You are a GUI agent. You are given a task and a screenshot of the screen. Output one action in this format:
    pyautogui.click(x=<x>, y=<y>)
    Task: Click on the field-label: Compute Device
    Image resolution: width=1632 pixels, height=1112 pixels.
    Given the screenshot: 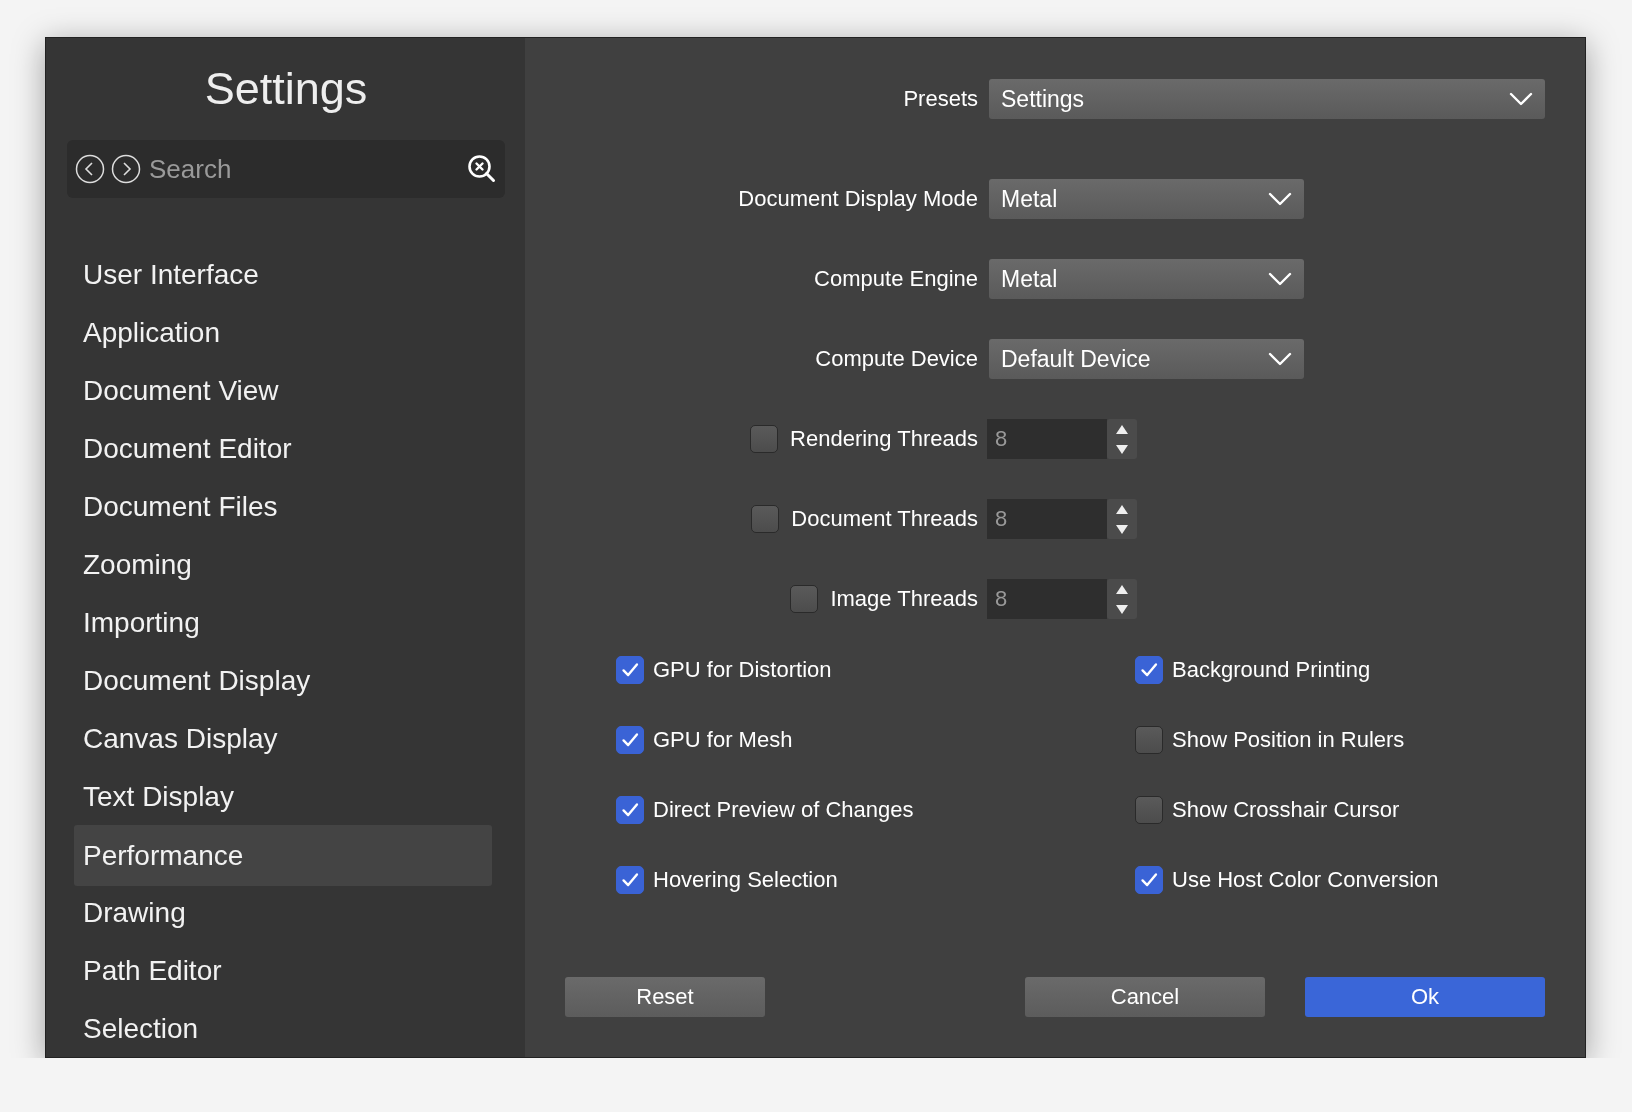 What is the action you would take?
    pyautogui.click(x=896, y=359)
    